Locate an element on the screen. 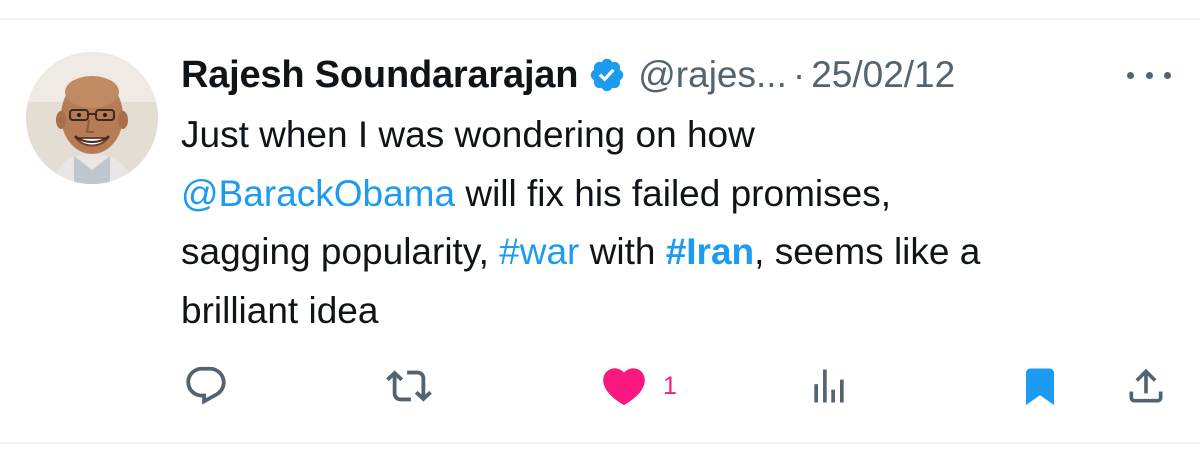  reply-icon is located at coordinates (206, 385).